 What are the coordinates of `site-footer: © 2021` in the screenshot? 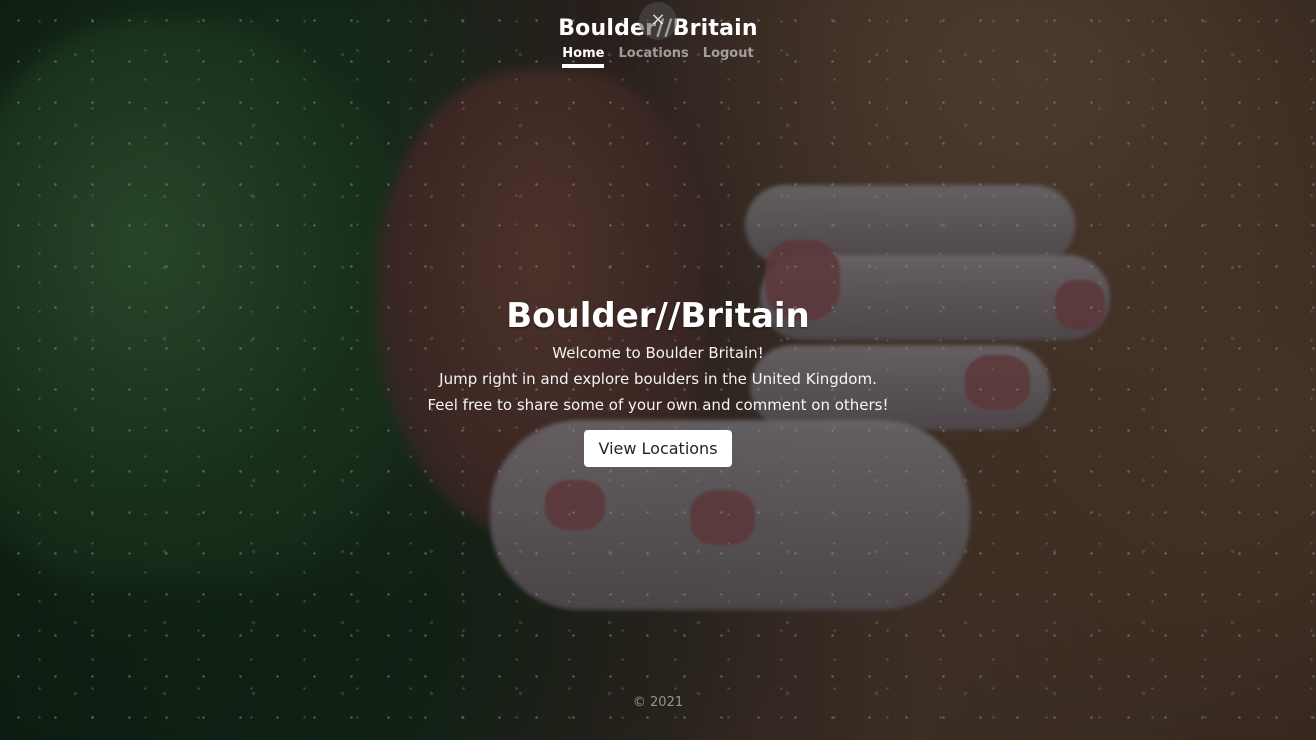 It's located at (658, 702).